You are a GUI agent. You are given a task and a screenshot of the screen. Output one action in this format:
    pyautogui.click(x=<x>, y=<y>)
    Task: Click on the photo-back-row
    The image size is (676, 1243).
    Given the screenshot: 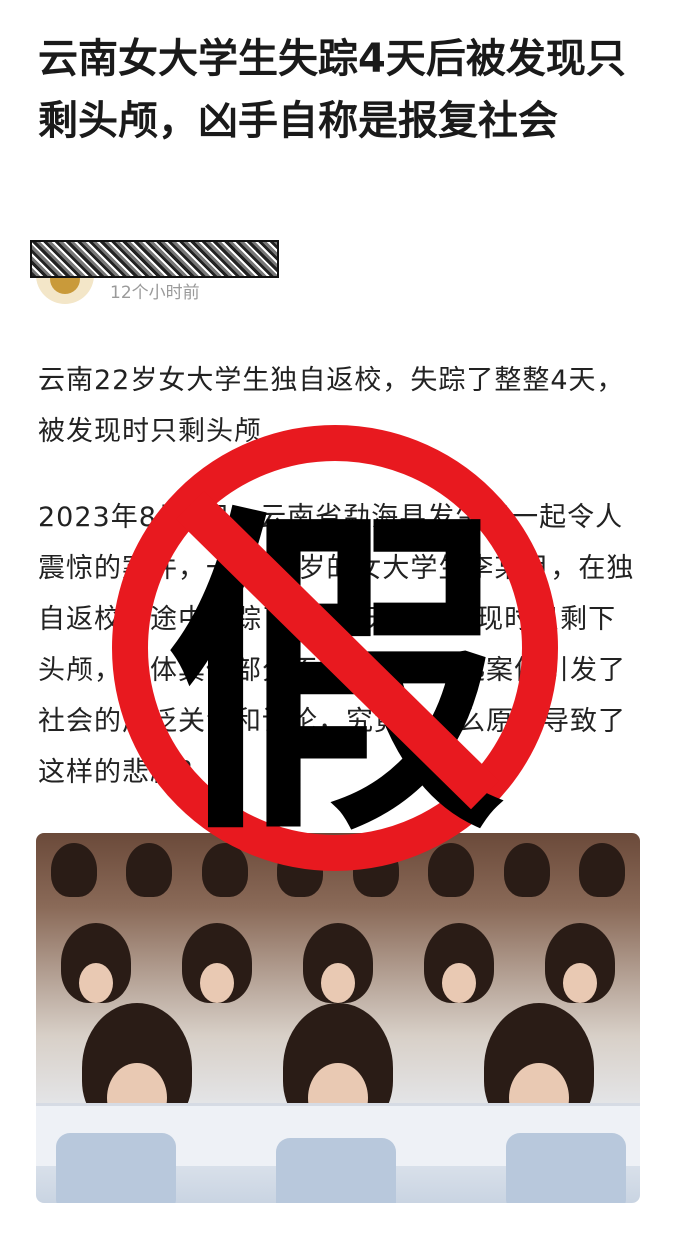 What is the action you would take?
    pyautogui.click(x=338, y=870)
    